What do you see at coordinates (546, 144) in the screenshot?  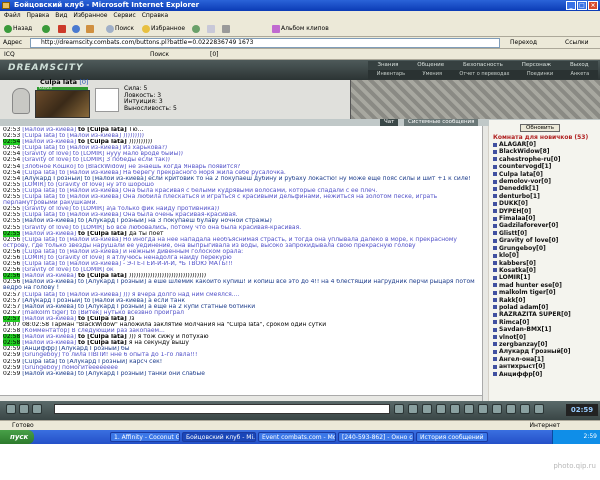 I see `user-list-item: ALAGAR[0]` at bounding box center [546, 144].